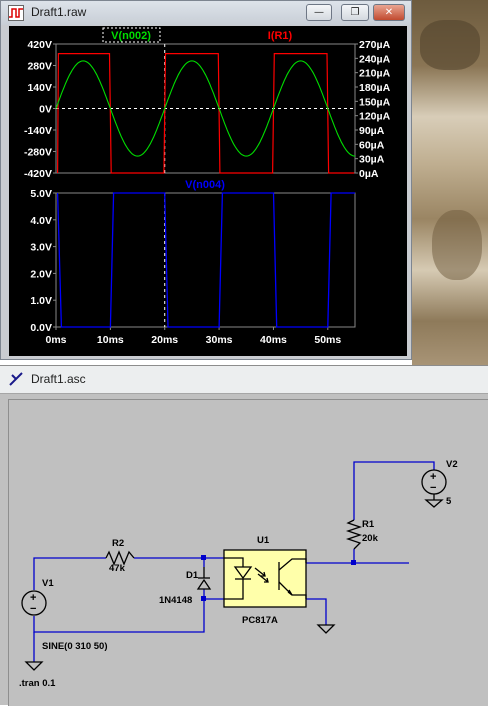 This screenshot has width=488, height=707. What do you see at coordinates (58, 379) in the screenshot?
I see `schematic-window-title: Draft1.asc` at bounding box center [58, 379].